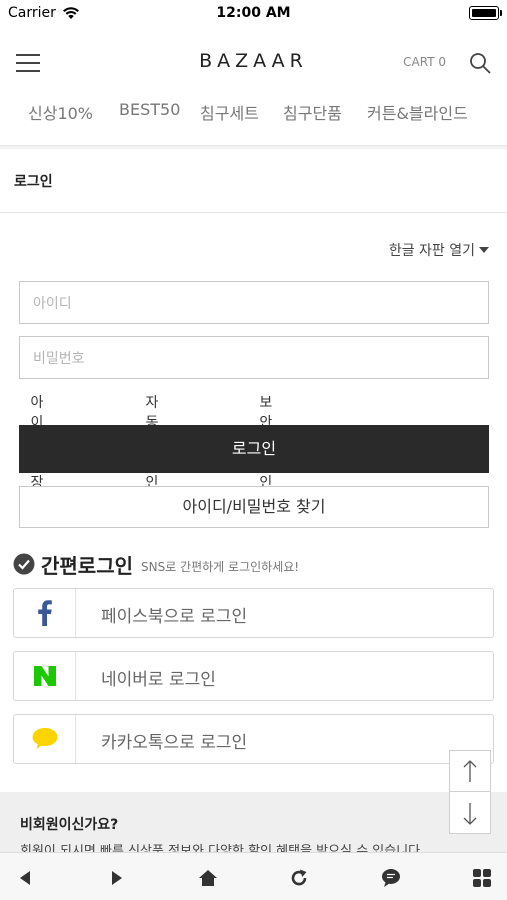 The width and height of the screenshot is (507, 900). What do you see at coordinates (253, 739) in the screenshot?
I see `kakao-login-button: 카카오톡으로 로그인` at bounding box center [253, 739].